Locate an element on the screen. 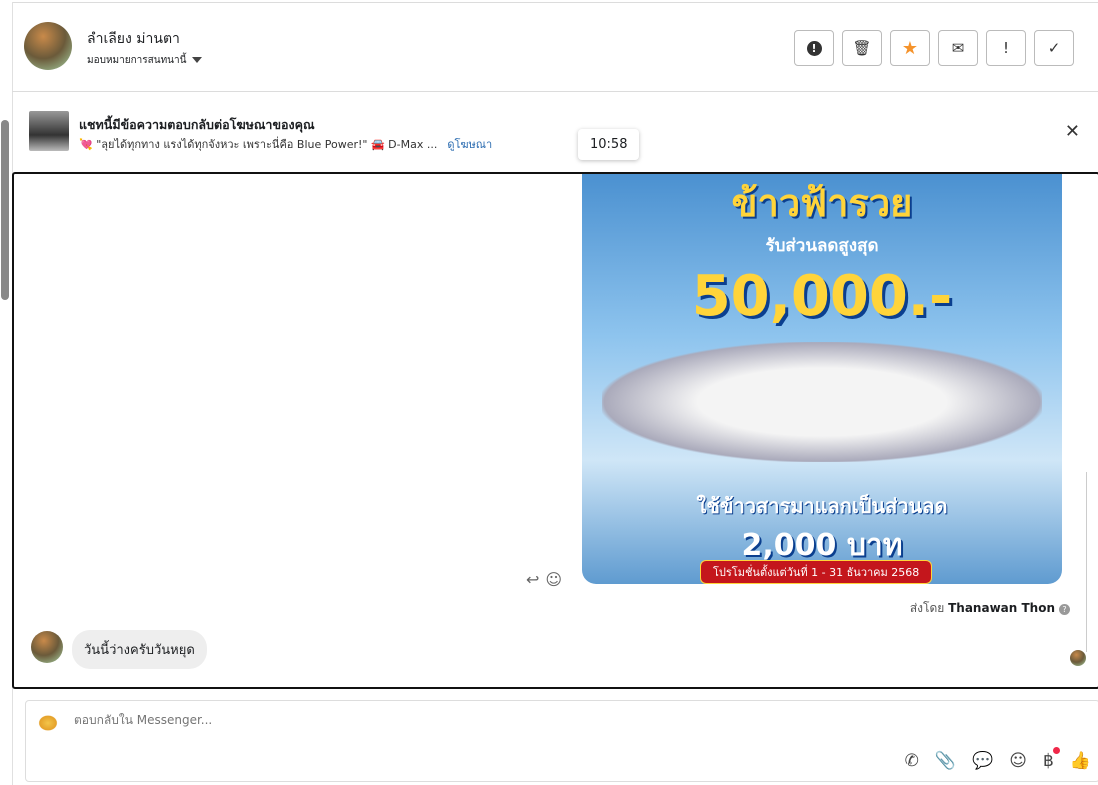  ad-banner-title: แชทนี้มีข้อความตอบกลับต่อโฆษณาของคุณ is located at coordinates (197, 124).